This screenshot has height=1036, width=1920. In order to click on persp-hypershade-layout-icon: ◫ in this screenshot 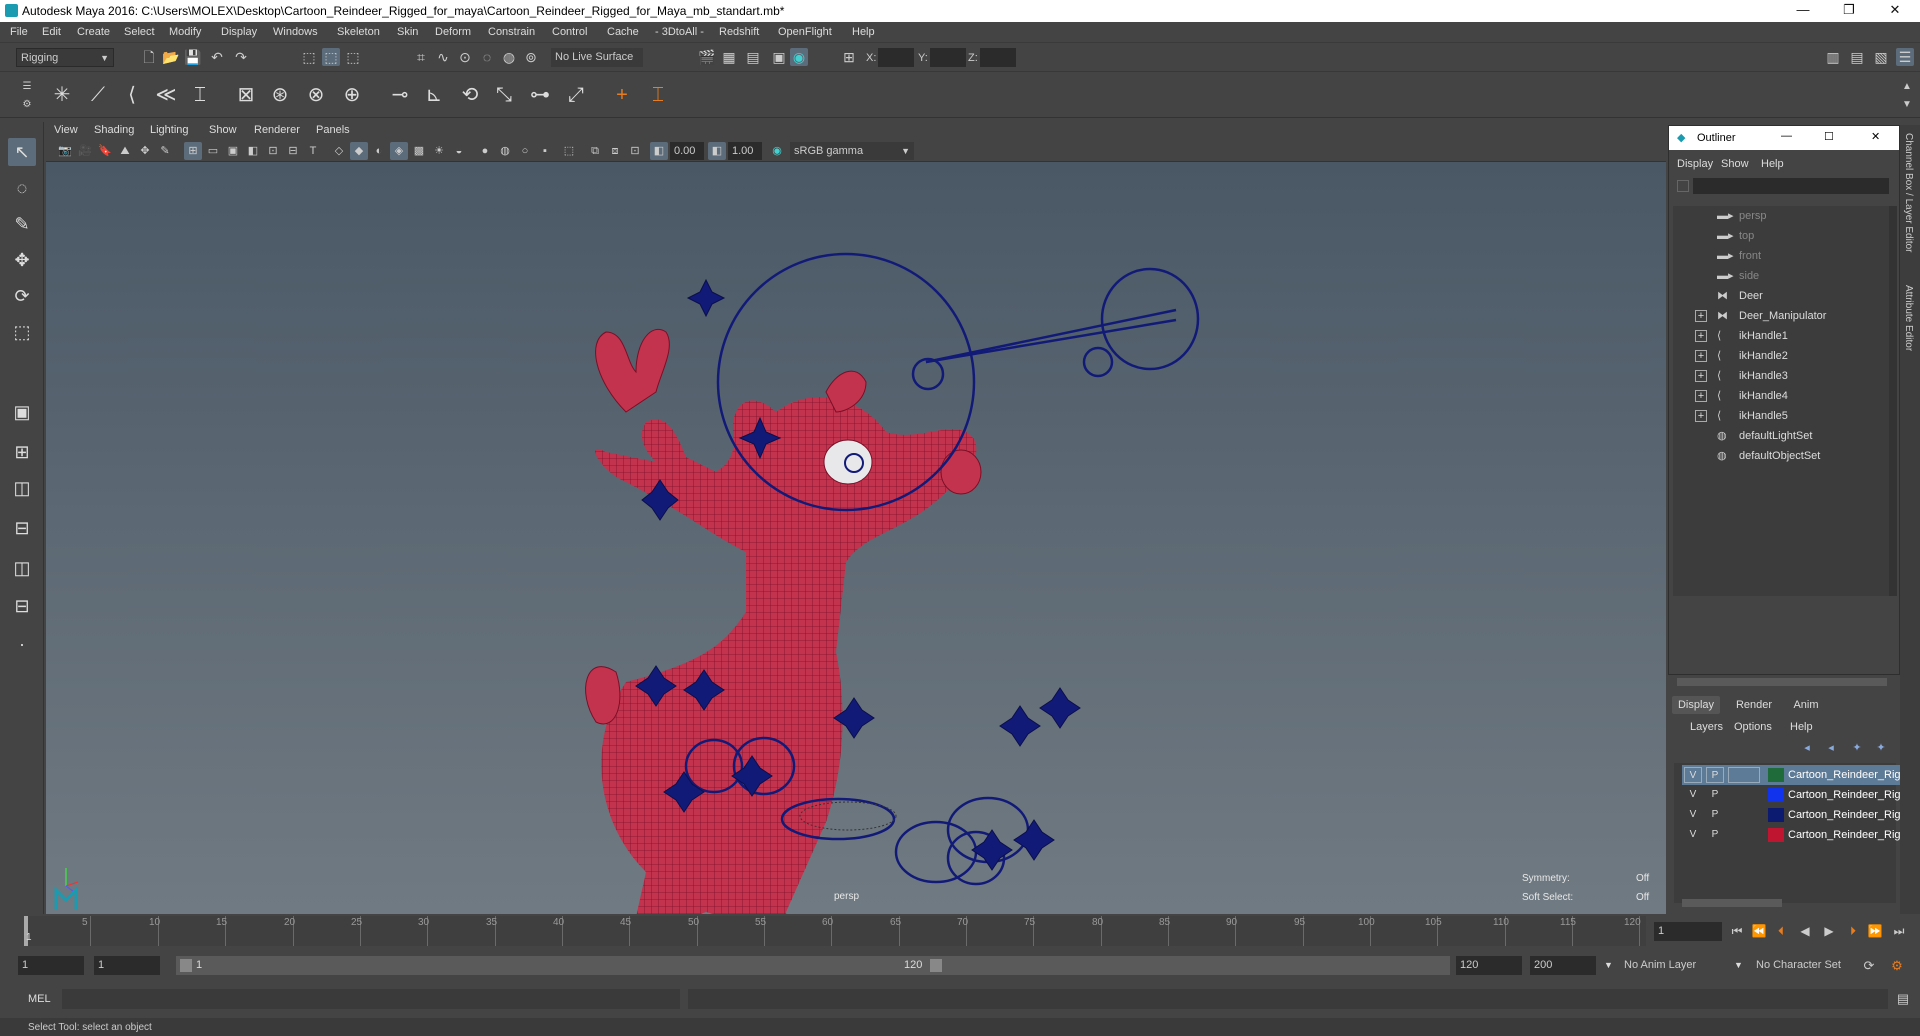, I will do `click(22, 568)`.